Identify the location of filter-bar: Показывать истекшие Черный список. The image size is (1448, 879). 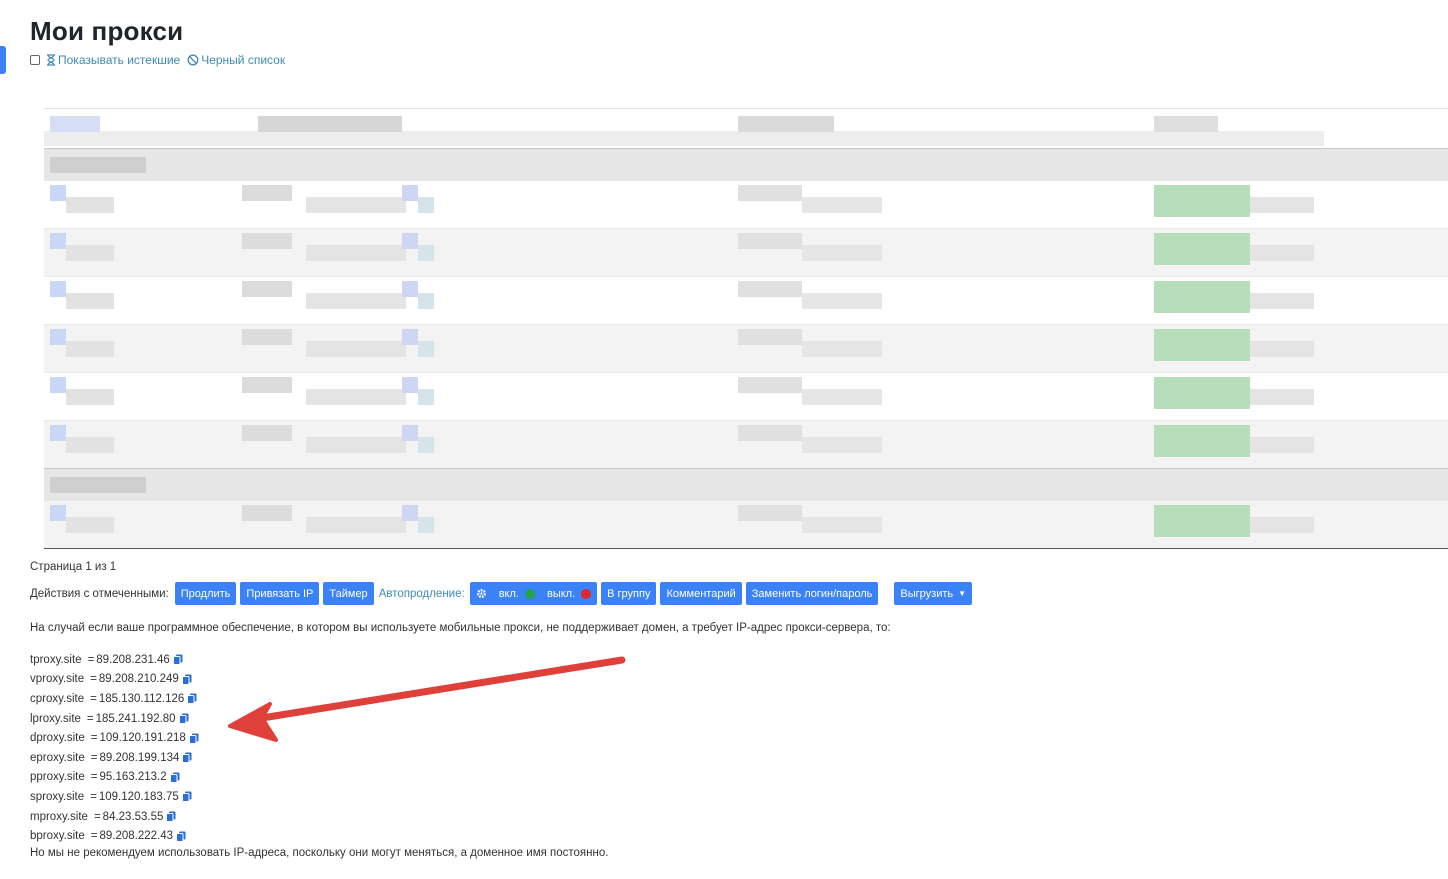
(157, 60).